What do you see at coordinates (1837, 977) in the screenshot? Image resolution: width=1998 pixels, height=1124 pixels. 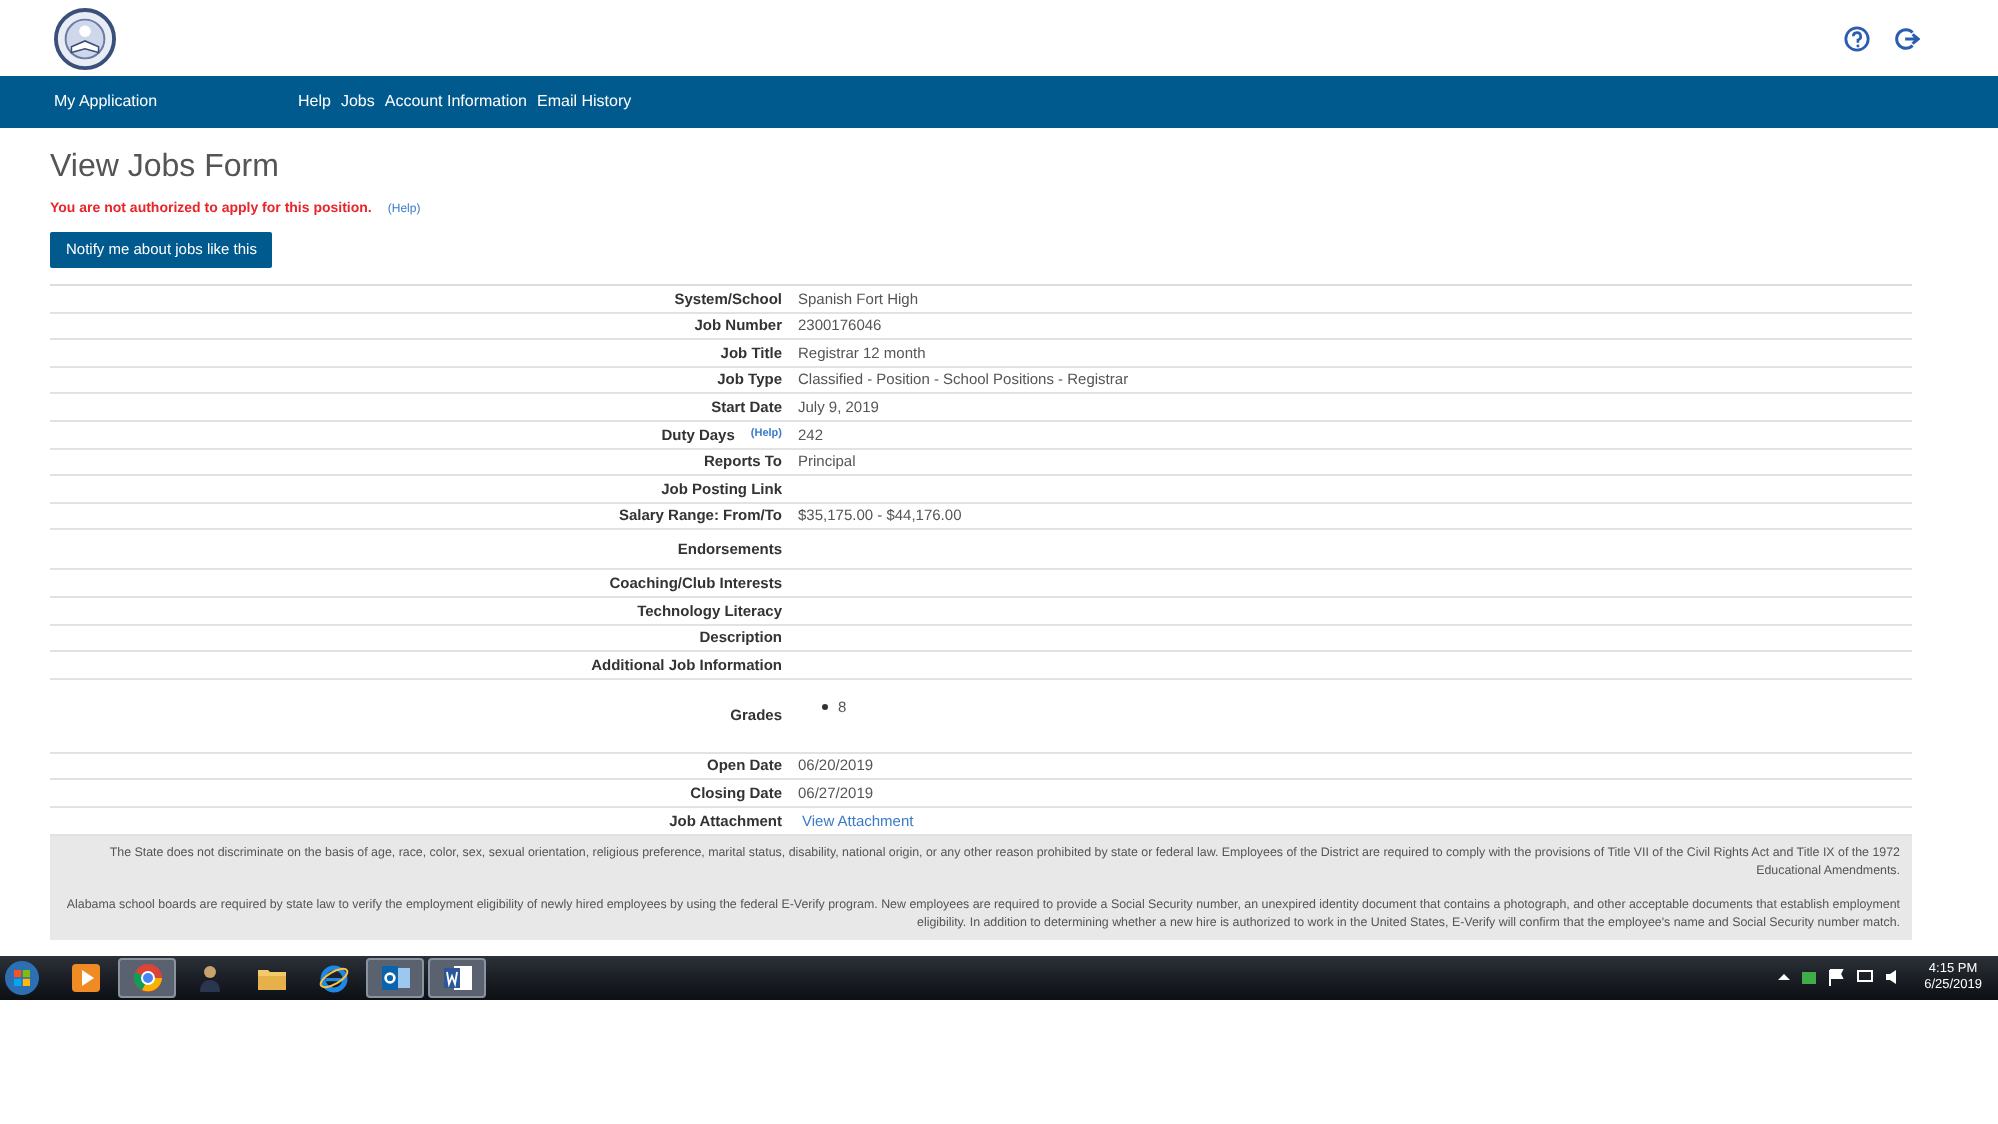 I see `flag-icon` at bounding box center [1837, 977].